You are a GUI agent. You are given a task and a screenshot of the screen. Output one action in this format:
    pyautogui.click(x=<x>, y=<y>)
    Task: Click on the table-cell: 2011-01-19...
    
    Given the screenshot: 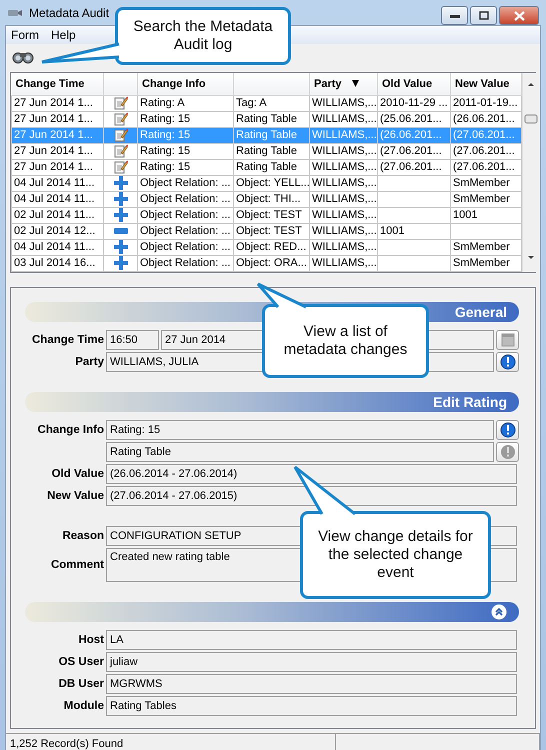 What is the action you would take?
    pyautogui.click(x=485, y=102)
    